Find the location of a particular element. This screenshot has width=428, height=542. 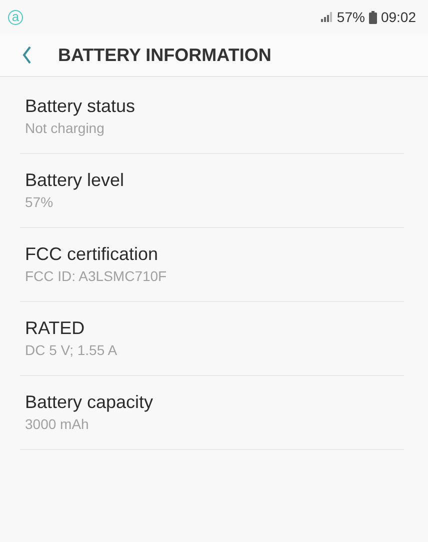

item-value: 57% is located at coordinates (39, 202).